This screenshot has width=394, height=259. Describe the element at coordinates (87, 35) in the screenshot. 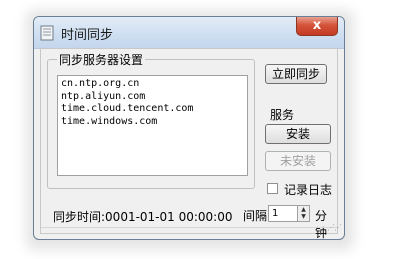

I see `window-title: 时间同步` at that location.